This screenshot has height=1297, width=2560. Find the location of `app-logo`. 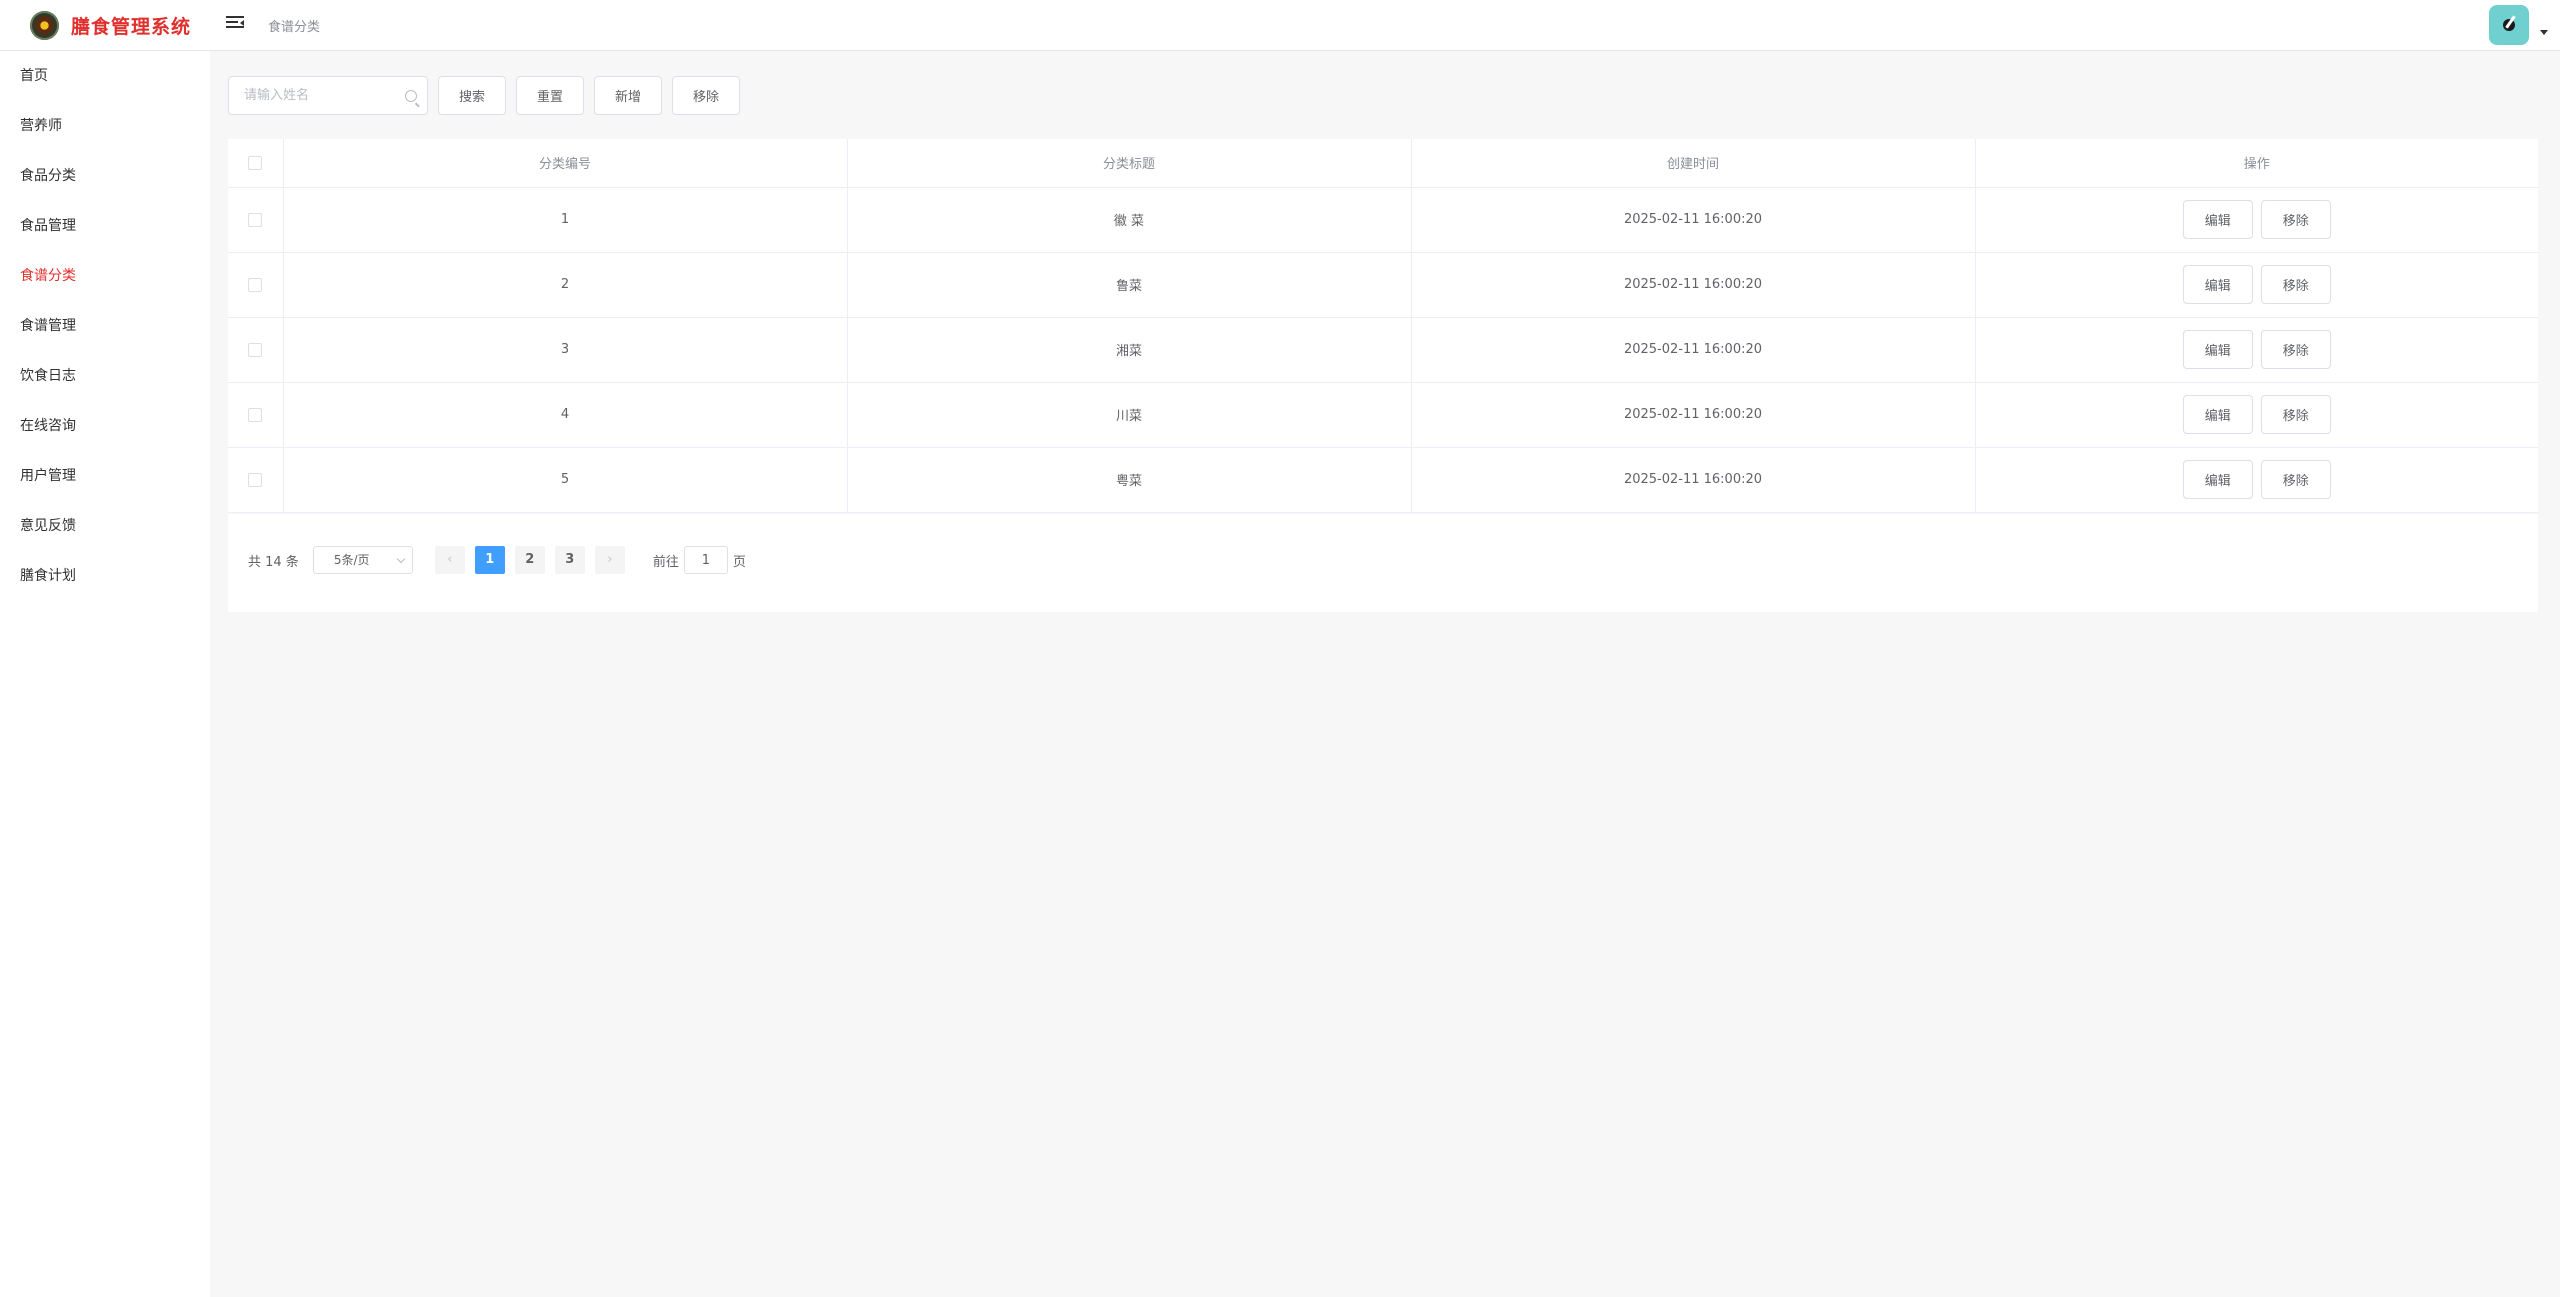

app-logo is located at coordinates (44, 25).